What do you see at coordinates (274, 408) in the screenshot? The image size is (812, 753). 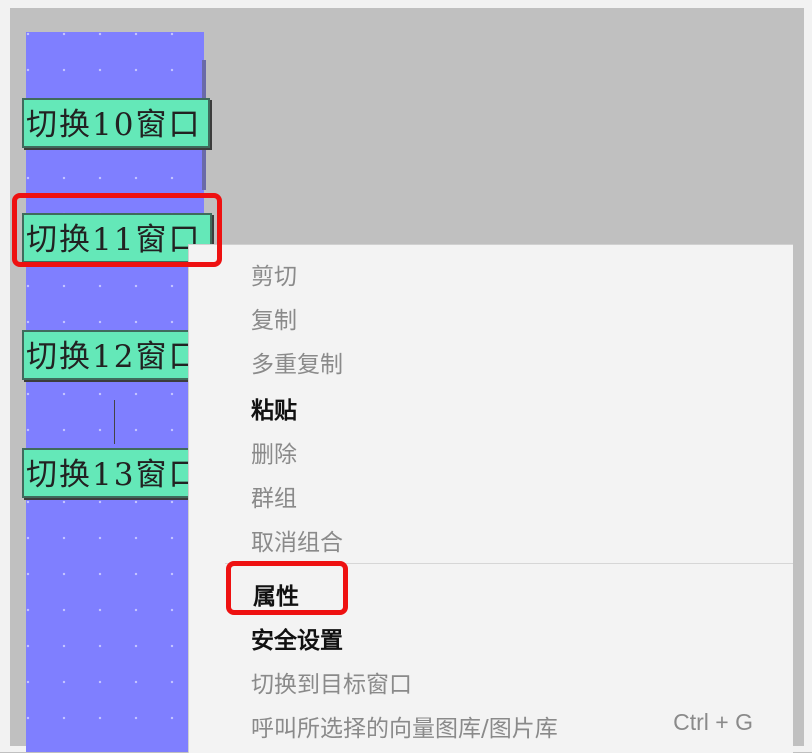 I see `menu-item-paste: 粘贴` at bounding box center [274, 408].